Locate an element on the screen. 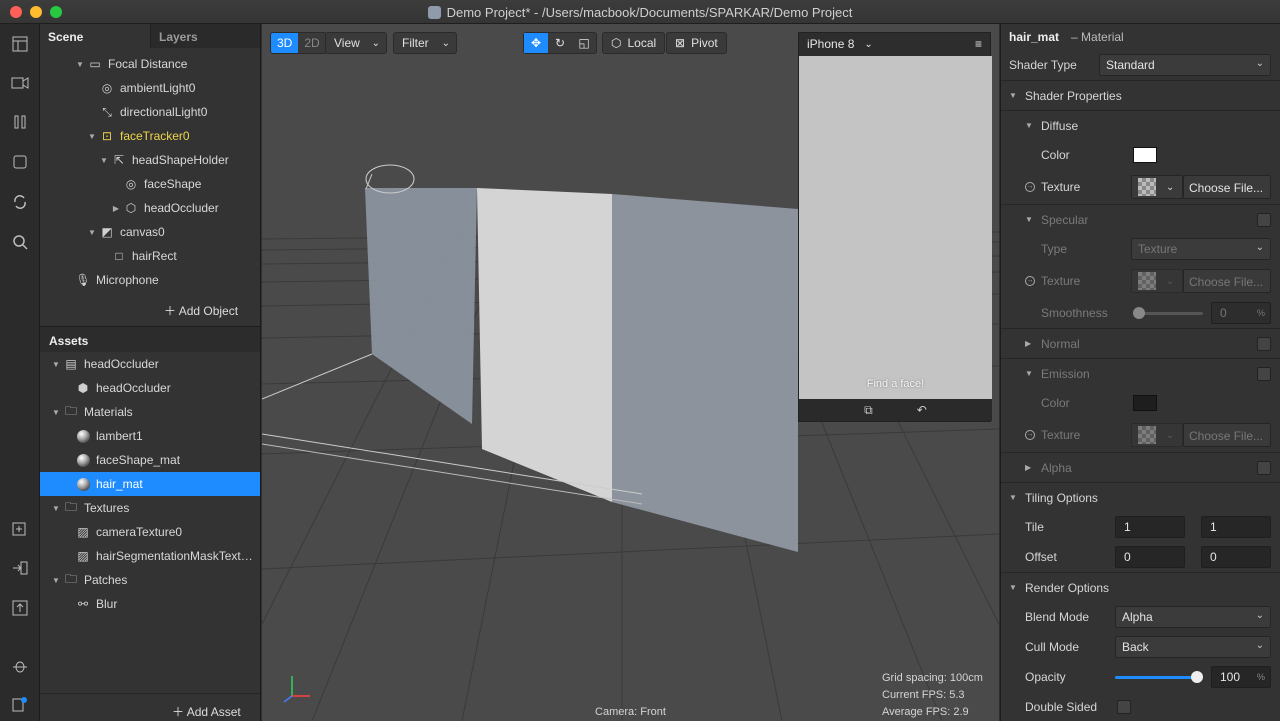 This screenshot has height=721, width=1280. scene-item-focal-distance: ▼ ▭ Focal Distance is located at coordinates (150, 64).